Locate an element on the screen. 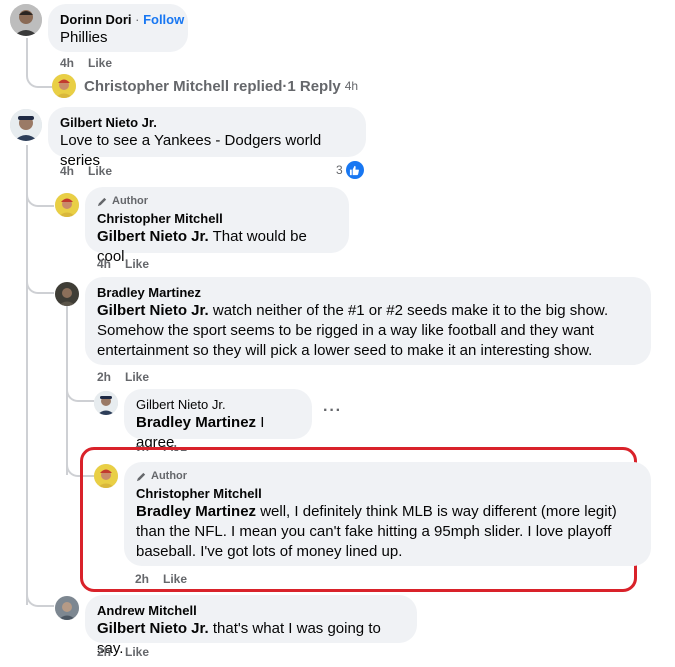 The height and width of the screenshot is (667, 675). more-options-button: ··· is located at coordinates (332, 411).